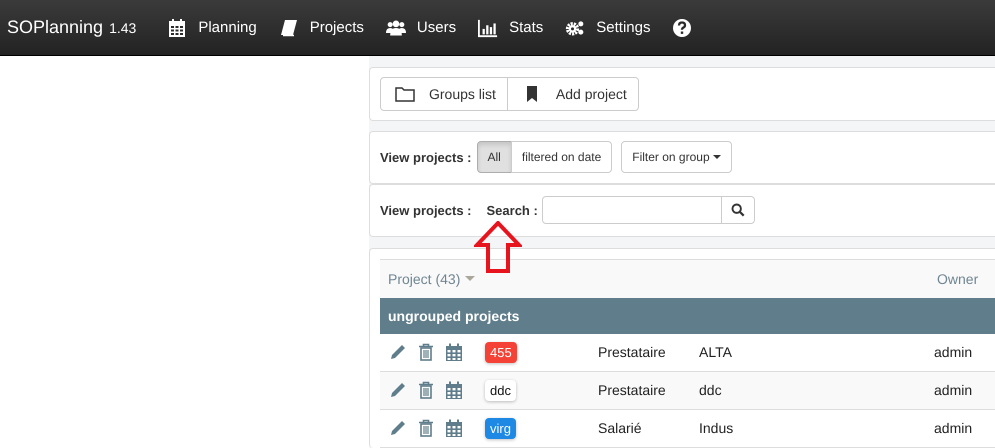 This screenshot has width=995, height=448. I want to click on nav-link: Projects, so click(321, 28).